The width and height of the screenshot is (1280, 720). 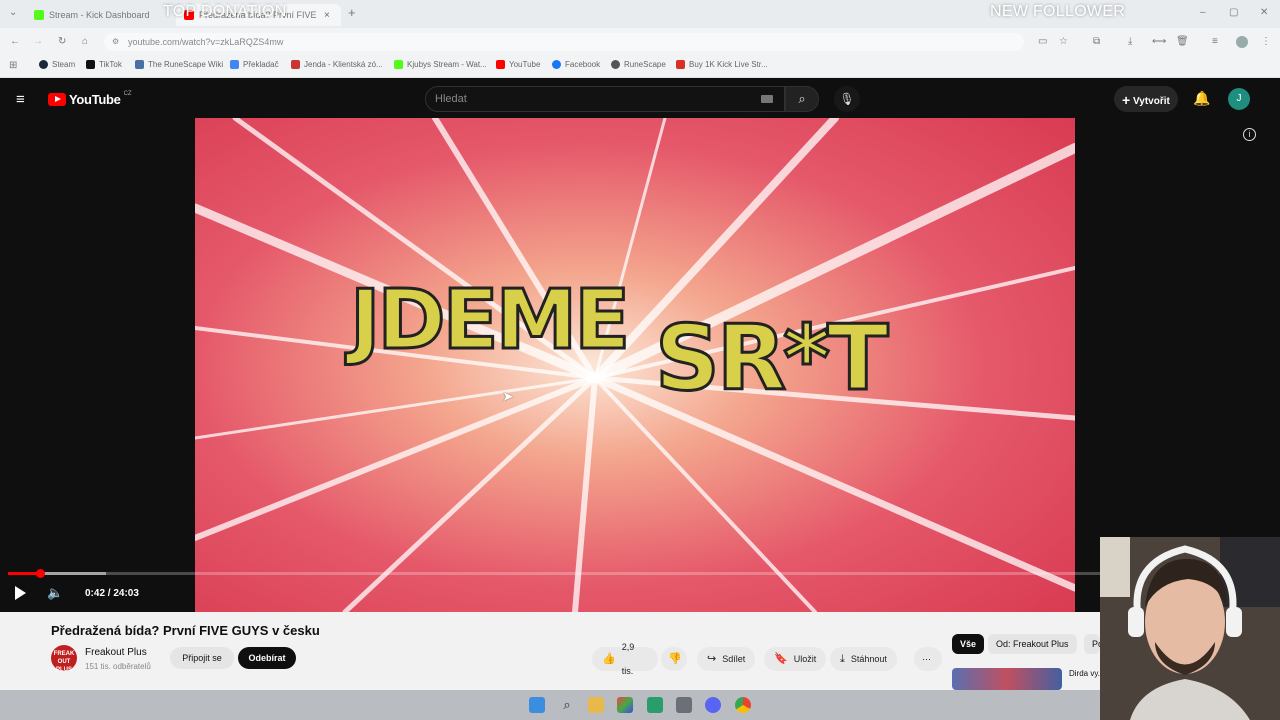 What do you see at coordinates (928, 659) in the screenshot?
I see `more-actions-button: ⋯` at bounding box center [928, 659].